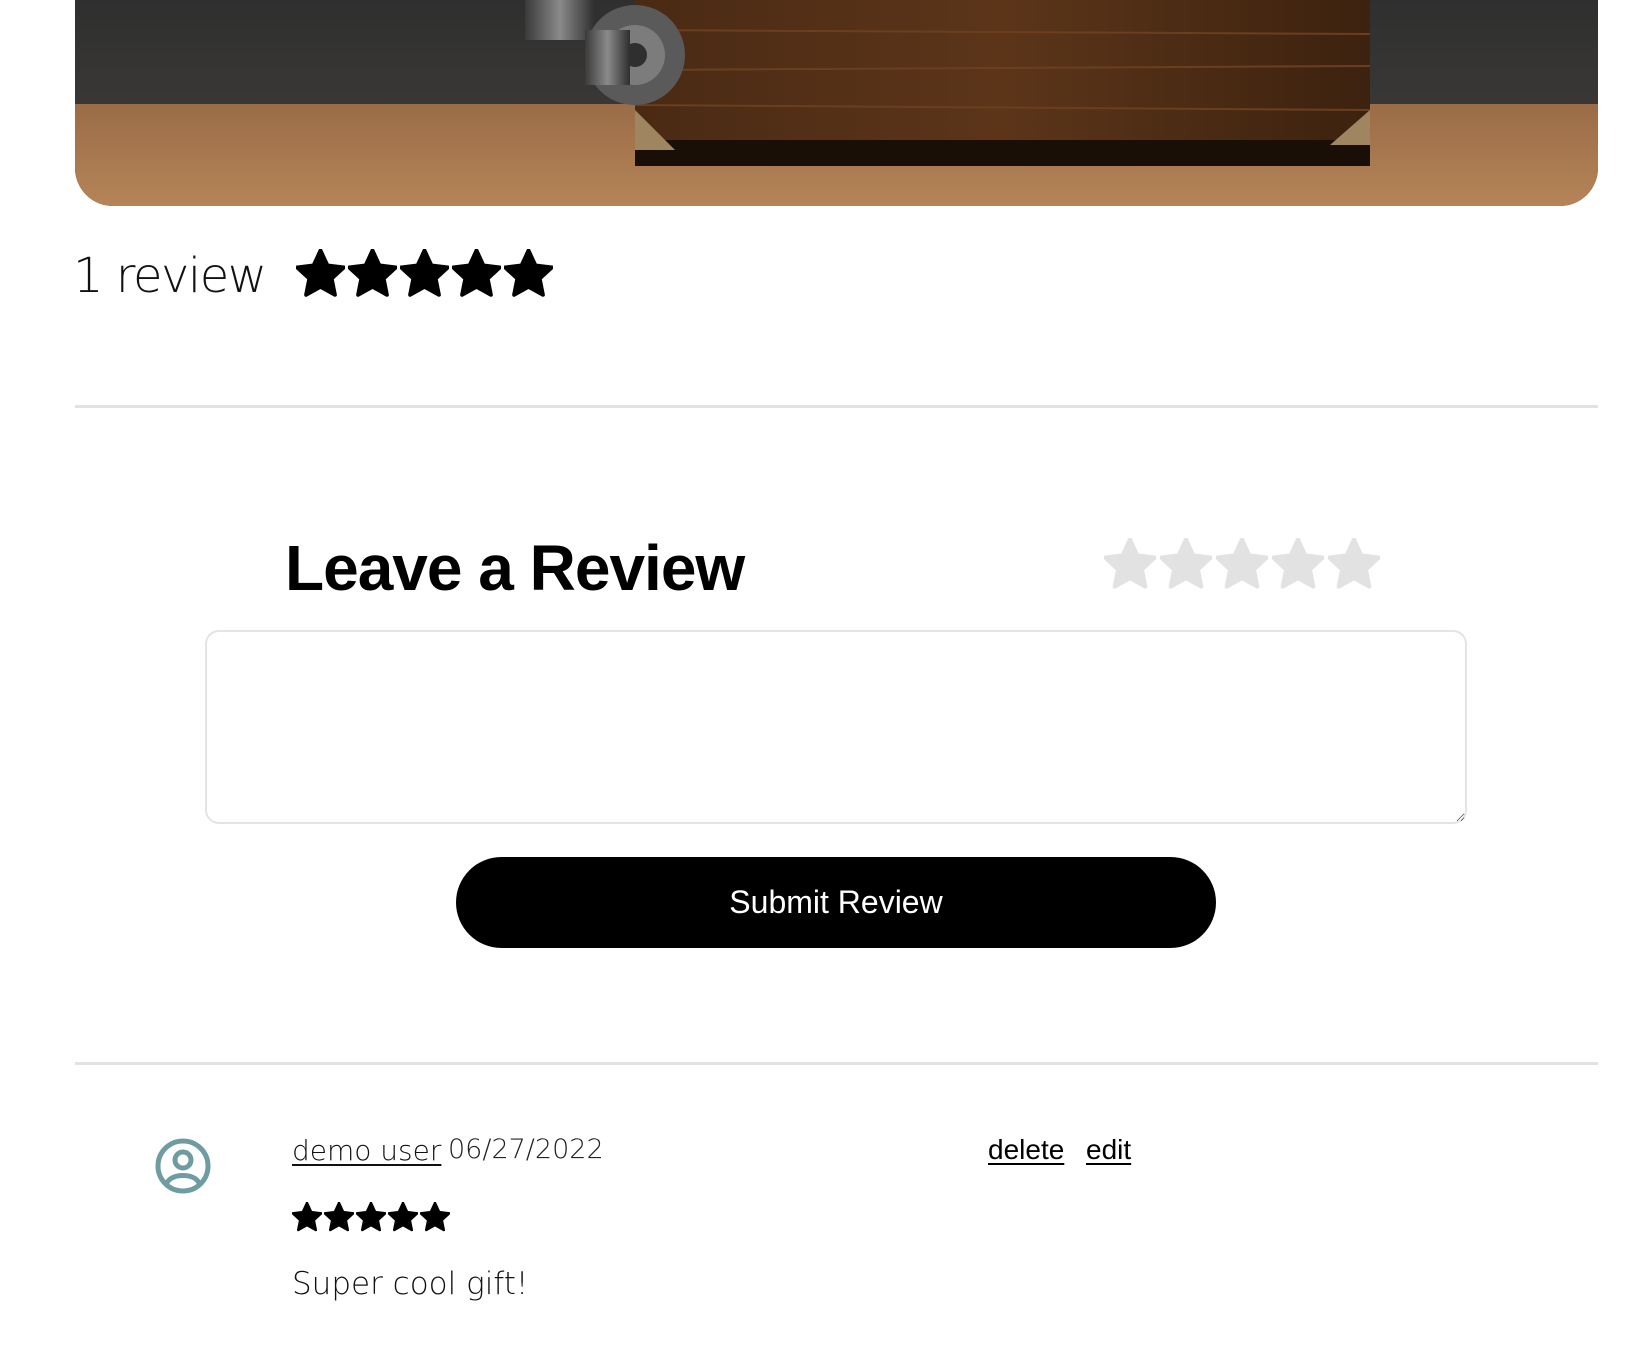  What do you see at coordinates (836, 902) in the screenshot?
I see `submit-review-button: Submit Review` at bounding box center [836, 902].